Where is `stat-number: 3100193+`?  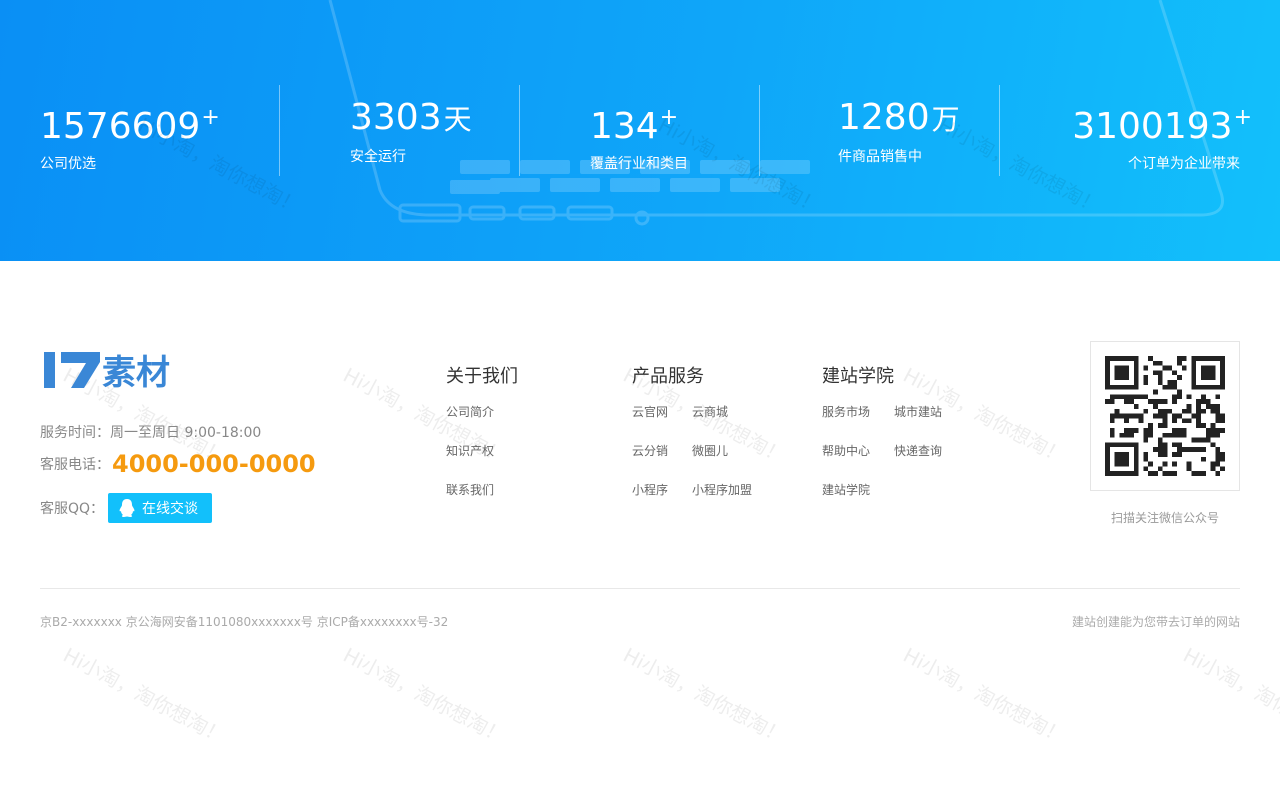
stat-number: 3100193+ is located at coordinates (1162, 126).